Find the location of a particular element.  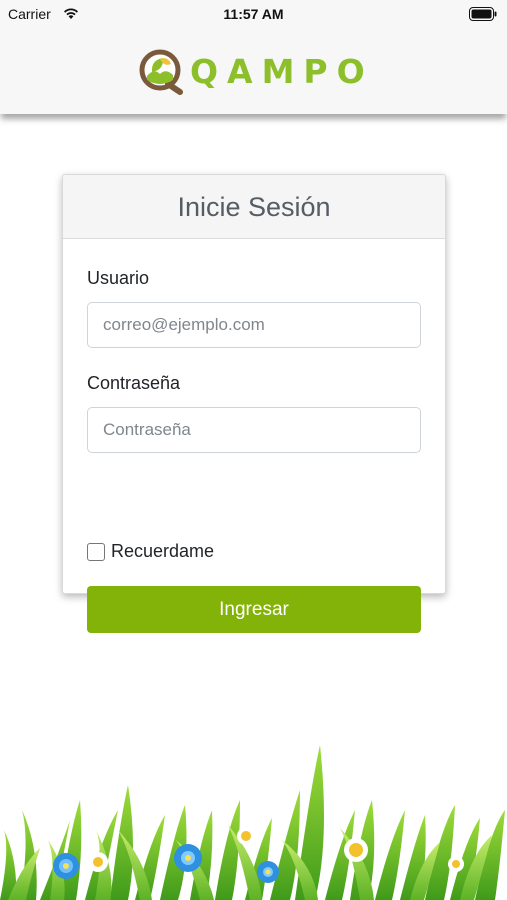

status-time: 11:57 AM is located at coordinates (253, 14).